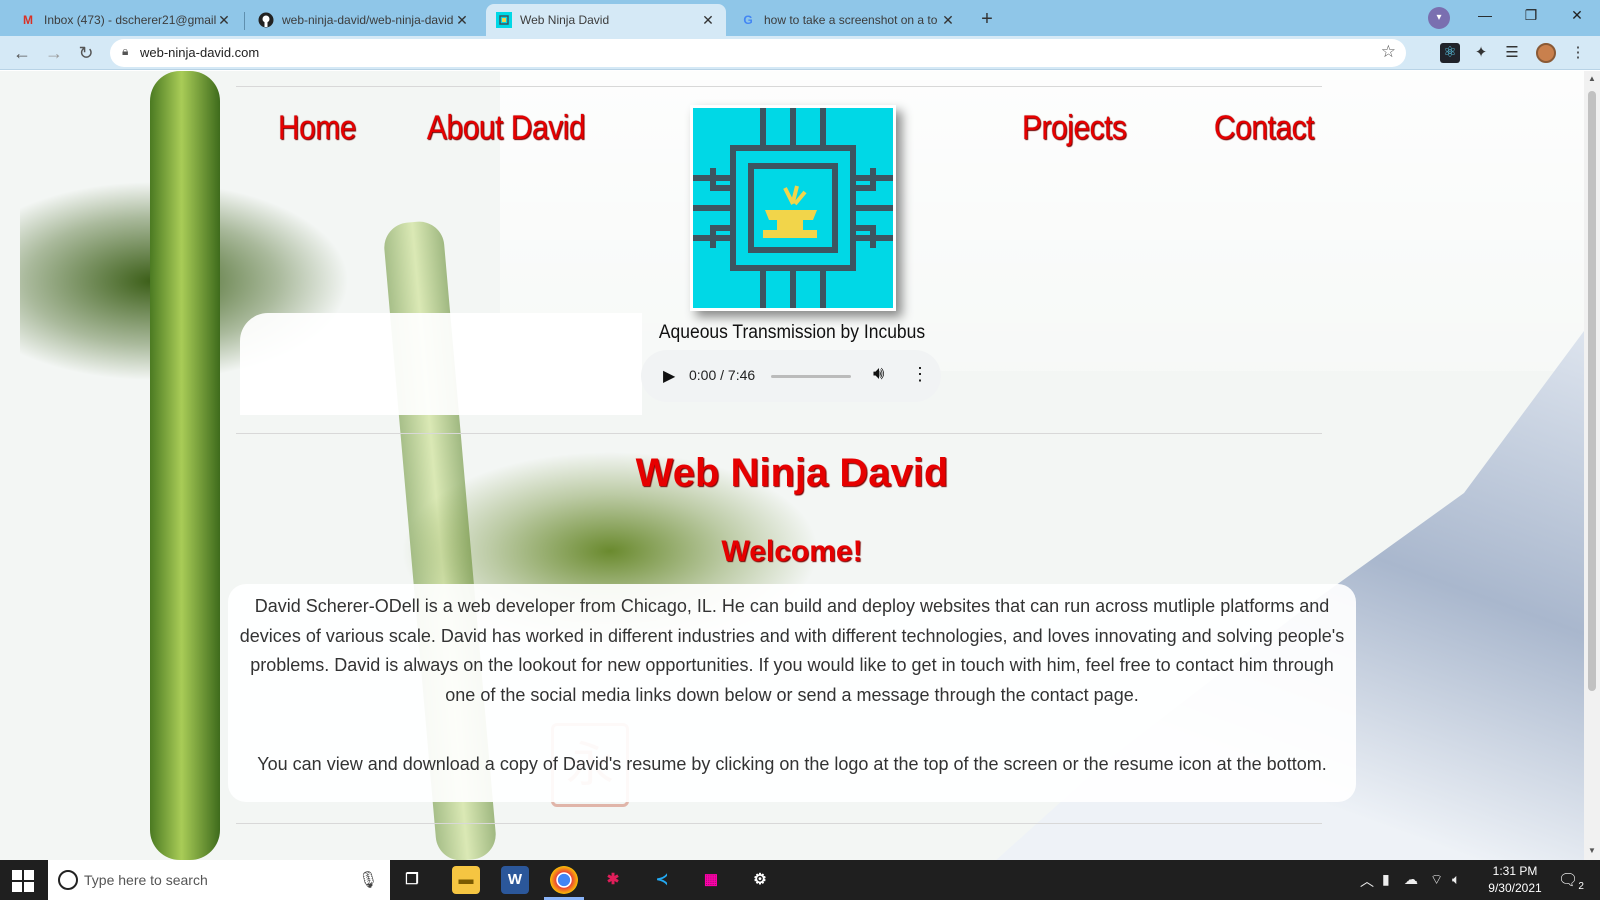 The image size is (1600, 900). Describe the element at coordinates (758, 53) in the screenshot. I see `address-bar: 🔒︎ web-ninja-david.com ☆` at that location.